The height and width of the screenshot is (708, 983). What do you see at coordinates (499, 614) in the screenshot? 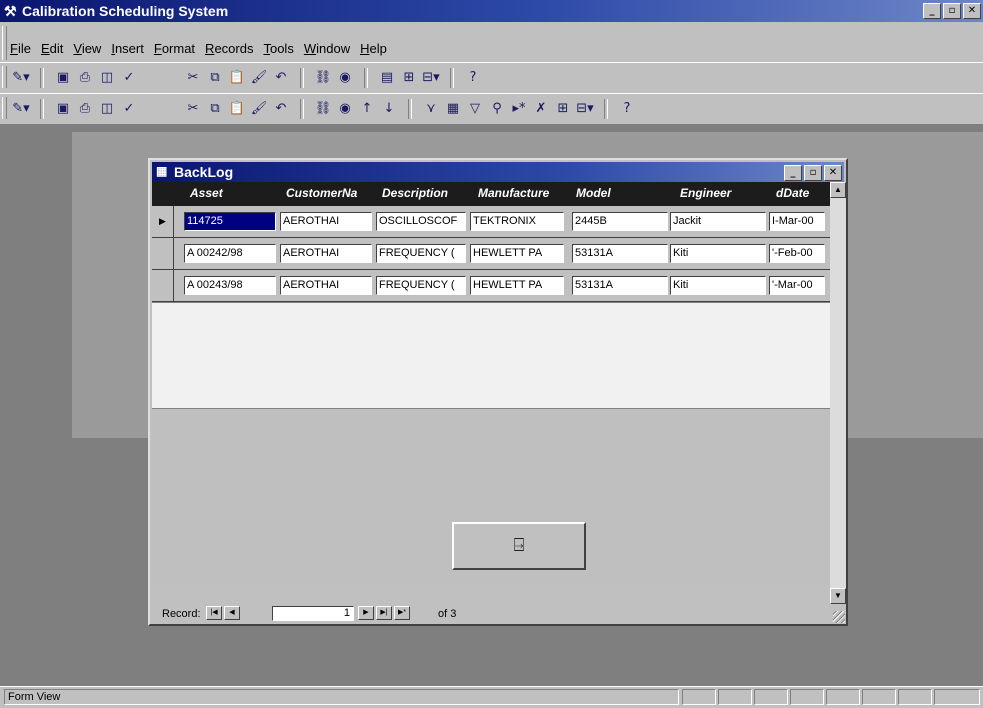
I see `record-navigator: Record: |◀ ◀ 1 ▶ ▶| ▶* of 3` at bounding box center [499, 614].